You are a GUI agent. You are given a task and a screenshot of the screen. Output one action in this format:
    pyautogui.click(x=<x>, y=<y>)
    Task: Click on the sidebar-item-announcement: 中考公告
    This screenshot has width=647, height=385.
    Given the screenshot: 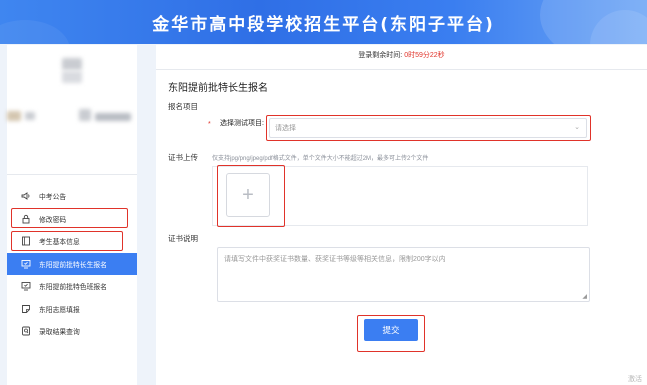 What is the action you would take?
    pyautogui.click(x=72, y=196)
    